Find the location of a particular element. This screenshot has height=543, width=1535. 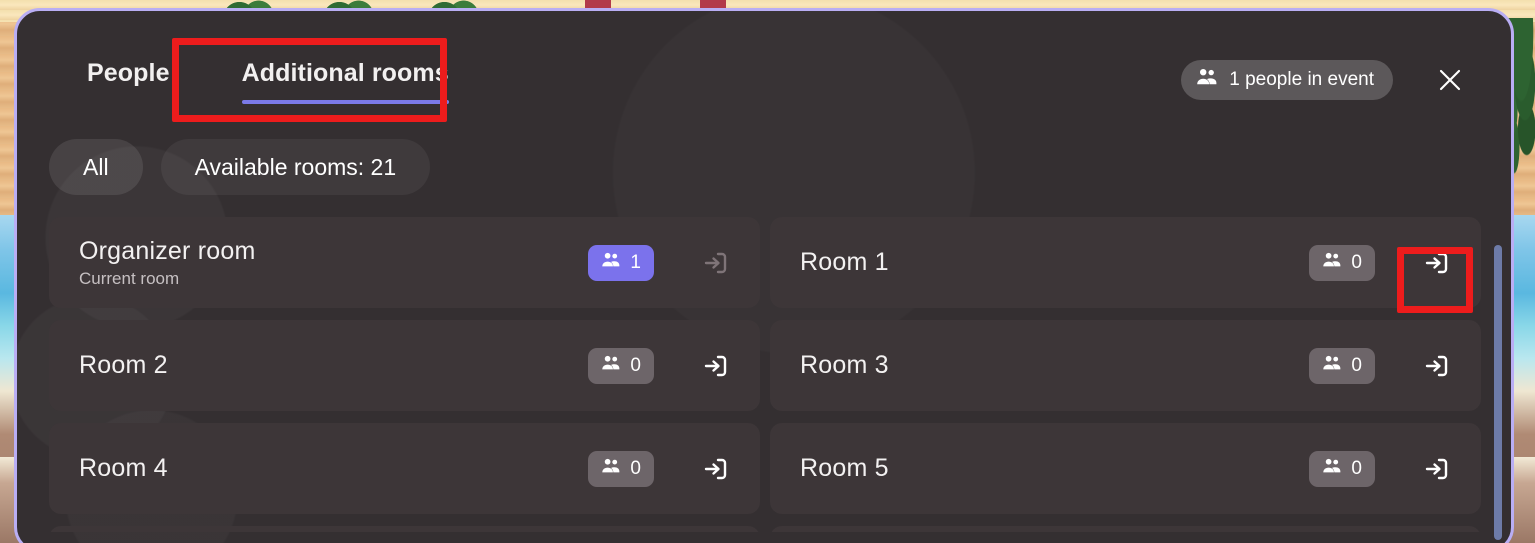

room-card-room-4: Room 4 0 is located at coordinates (404, 468).